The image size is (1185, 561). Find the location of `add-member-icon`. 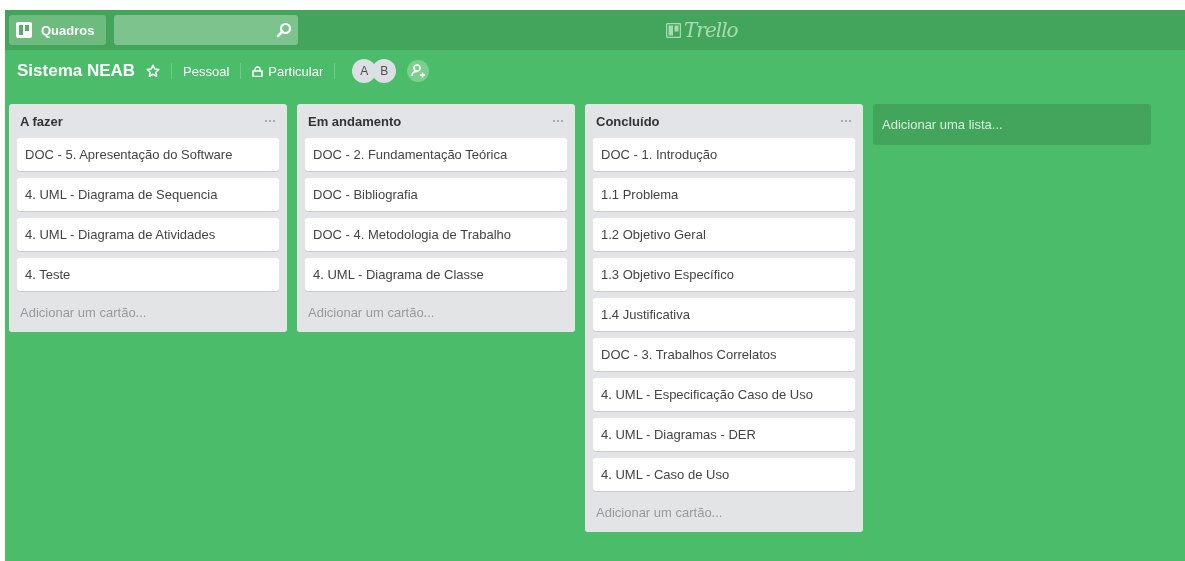

add-member-icon is located at coordinates (418, 71).